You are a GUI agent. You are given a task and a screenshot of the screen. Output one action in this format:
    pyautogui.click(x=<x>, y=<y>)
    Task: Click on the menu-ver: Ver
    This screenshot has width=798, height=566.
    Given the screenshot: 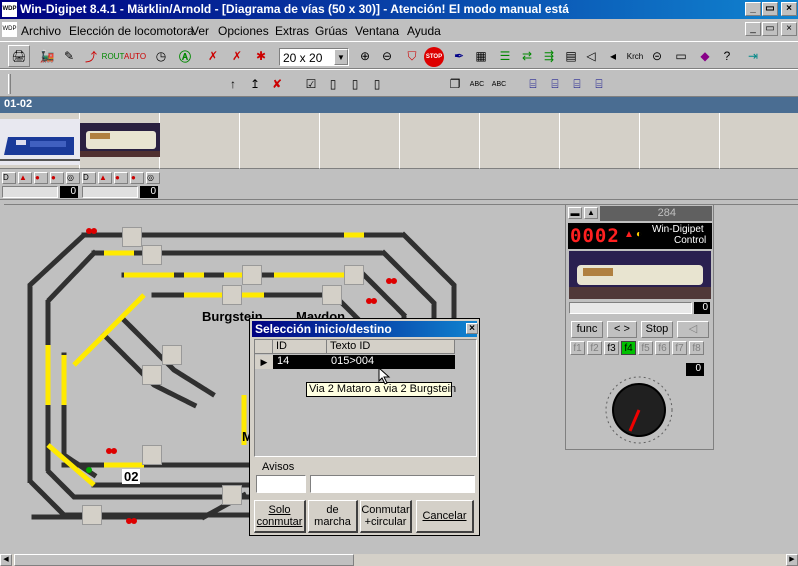 What is the action you would take?
    pyautogui.click(x=200, y=31)
    